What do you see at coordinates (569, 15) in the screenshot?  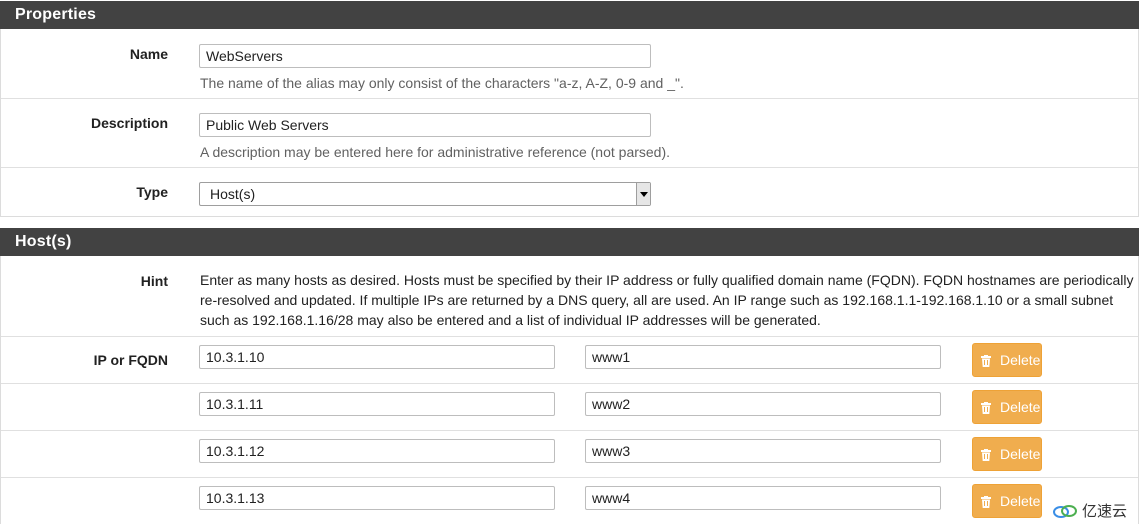 I see `properties-panel-heading: Properties` at bounding box center [569, 15].